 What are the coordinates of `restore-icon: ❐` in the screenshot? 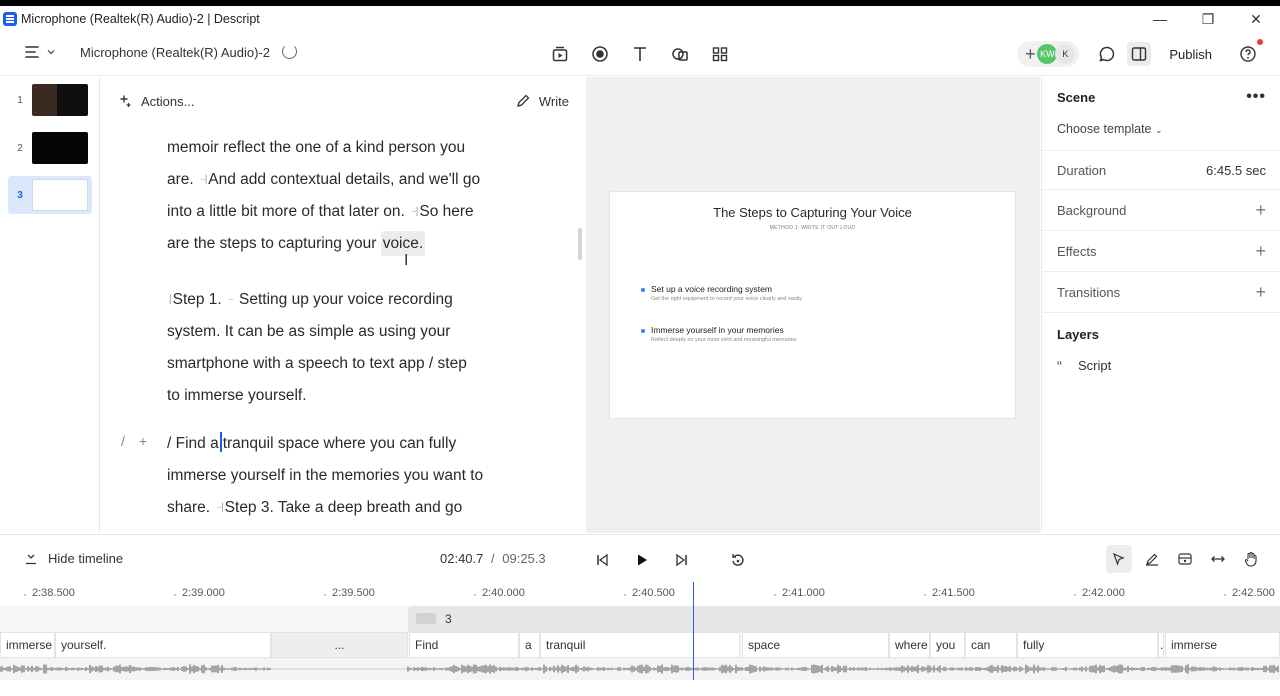 It's located at (1208, 19).